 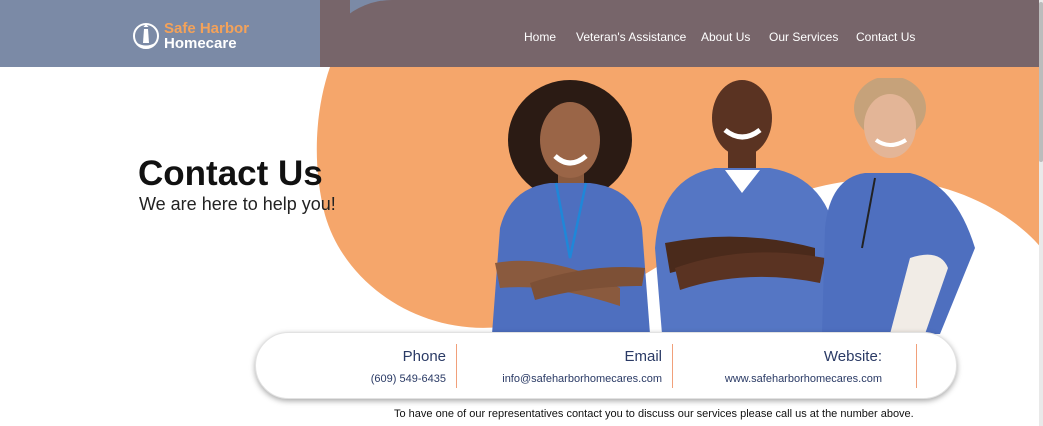 I want to click on nurse-right, so click(x=898, y=206).